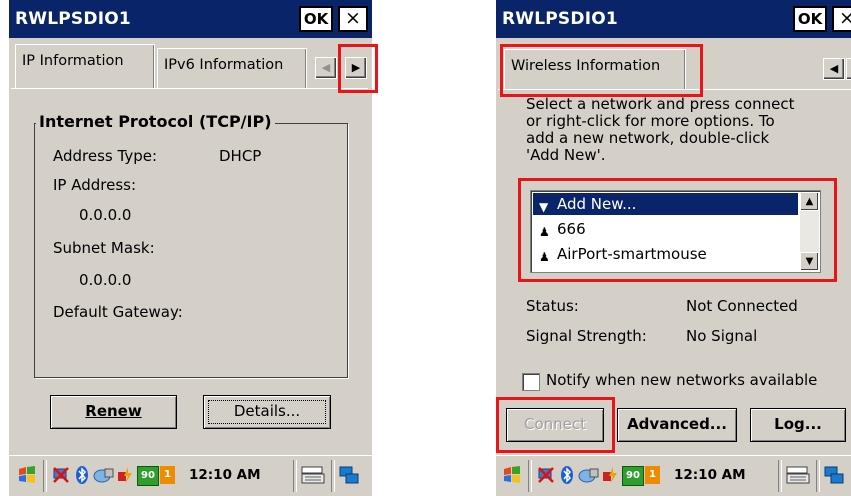  What do you see at coordinates (104, 248) in the screenshot?
I see `subnet-mask-label: Subnet Mask:` at bounding box center [104, 248].